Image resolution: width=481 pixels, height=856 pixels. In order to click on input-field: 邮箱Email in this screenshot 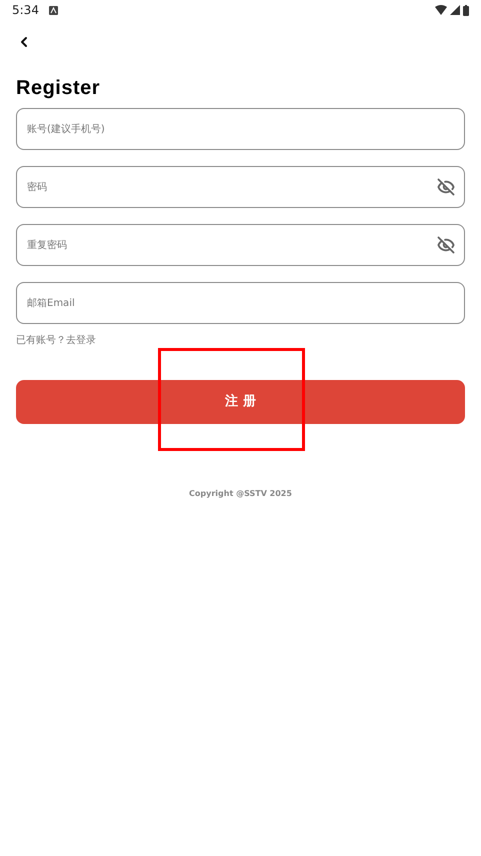, I will do `click(240, 303)`.